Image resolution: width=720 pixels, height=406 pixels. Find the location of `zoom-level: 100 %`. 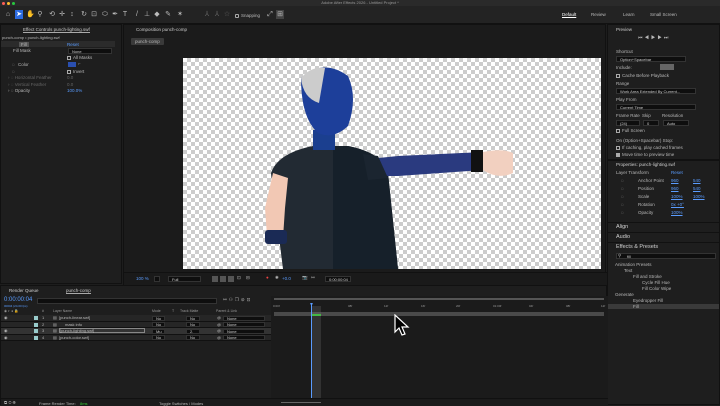

zoom-level: 100 % is located at coordinates (142, 278).